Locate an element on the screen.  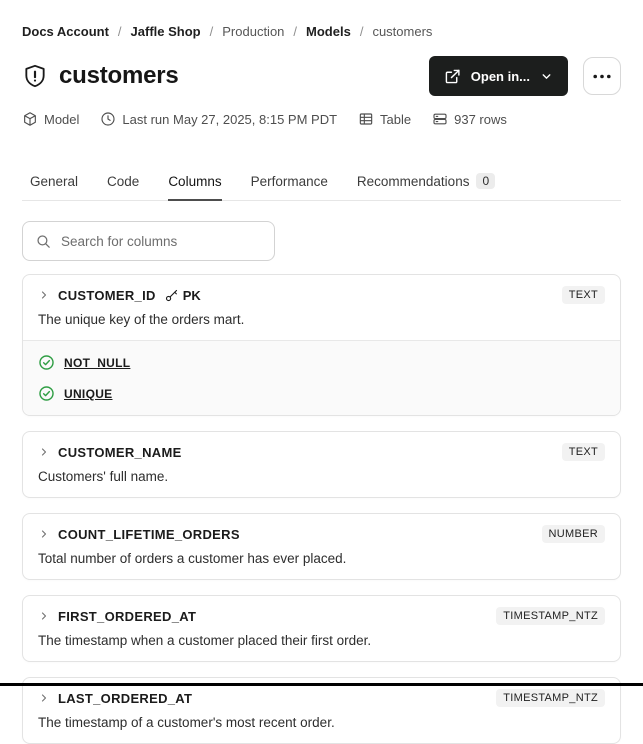
column-search is located at coordinates (148, 241).